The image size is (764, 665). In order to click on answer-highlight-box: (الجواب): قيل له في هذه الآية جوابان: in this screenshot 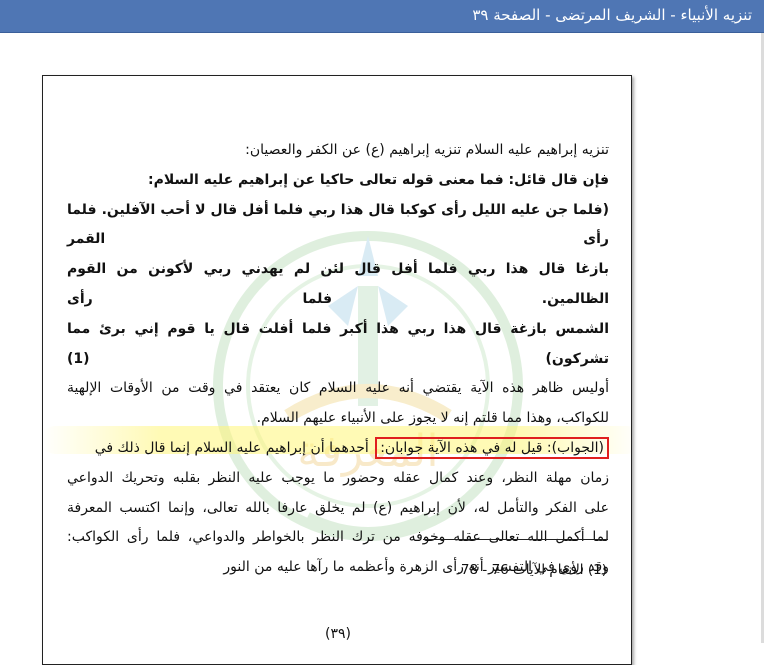, I will do `click(492, 447)`.